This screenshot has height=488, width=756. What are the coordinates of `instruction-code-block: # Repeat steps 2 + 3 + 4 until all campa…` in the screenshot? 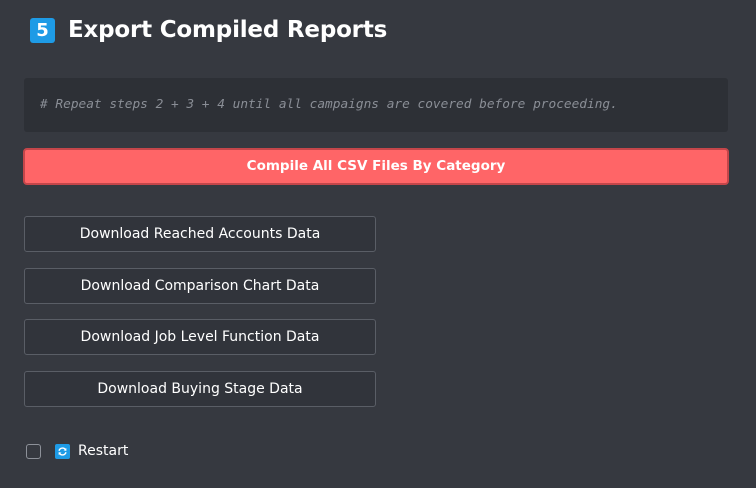 It's located at (376, 105).